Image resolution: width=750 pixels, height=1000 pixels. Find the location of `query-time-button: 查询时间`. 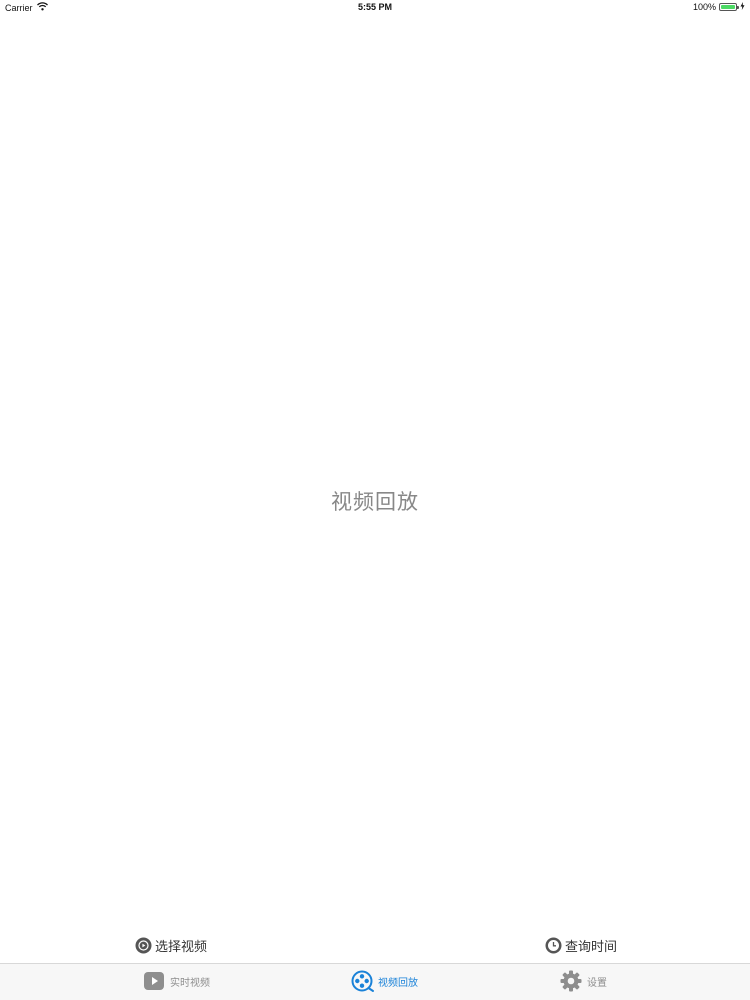

query-time-button: 查询时间 is located at coordinates (581, 945).